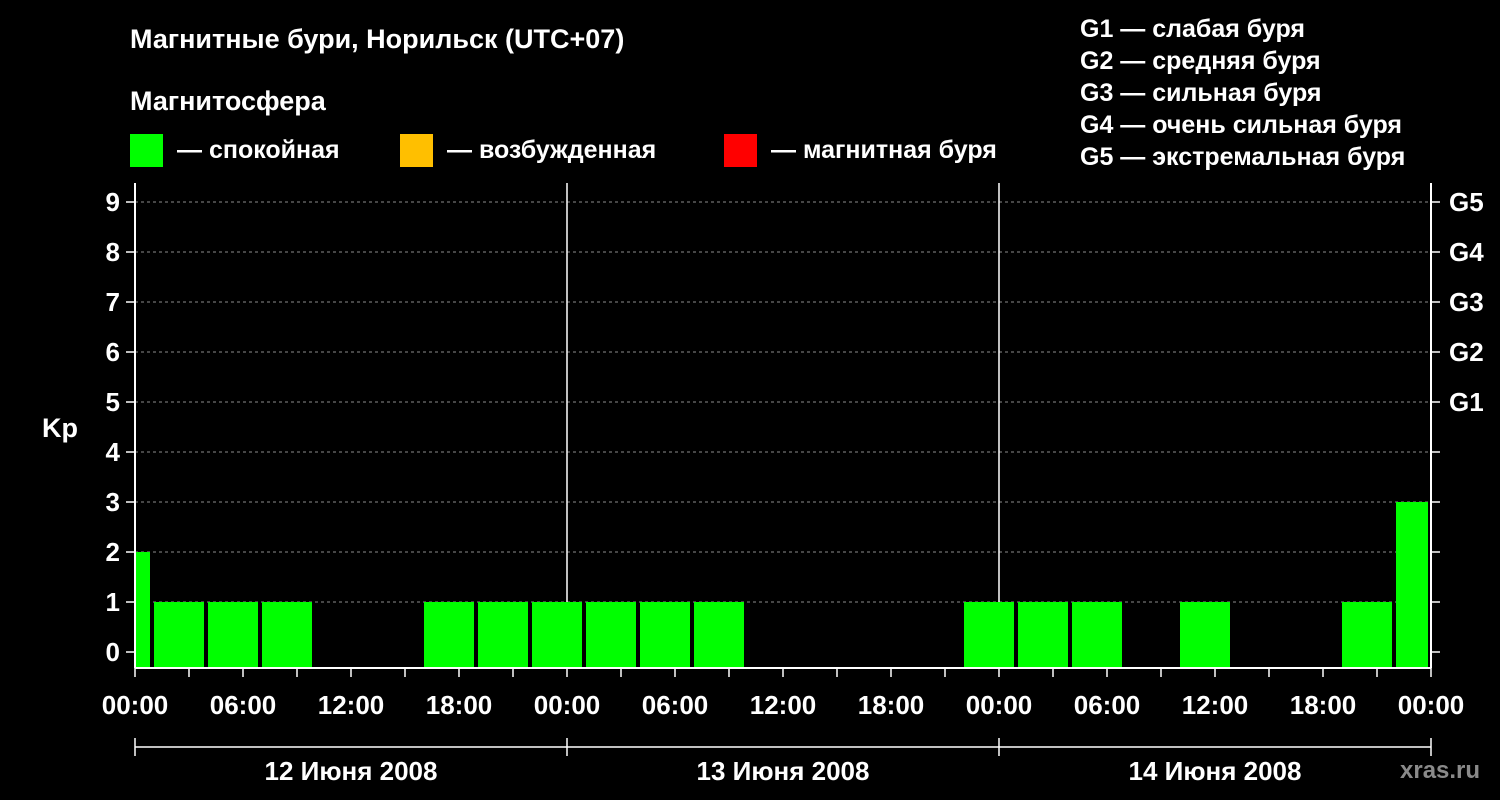 The height and width of the screenshot is (800, 1500). What do you see at coordinates (113, 202) in the screenshot?
I see `y-tick-label: 9` at bounding box center [113, 202].